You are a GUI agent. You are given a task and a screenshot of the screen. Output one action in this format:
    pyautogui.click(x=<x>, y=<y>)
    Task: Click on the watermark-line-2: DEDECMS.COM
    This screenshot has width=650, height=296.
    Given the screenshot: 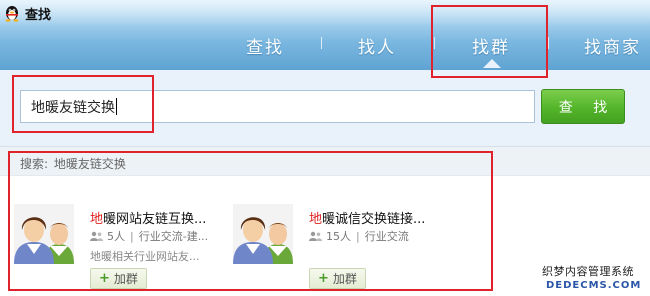 What is the action you would take?
    pyautogui.click(x=594, y=285)
    